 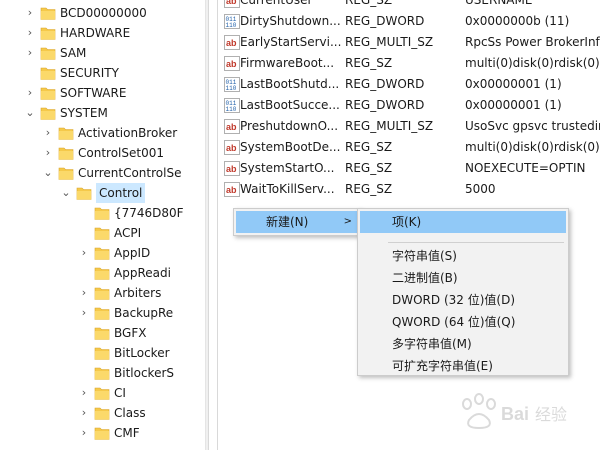 I want to click on tree-item: BGFX, so click(x=102, y=333).